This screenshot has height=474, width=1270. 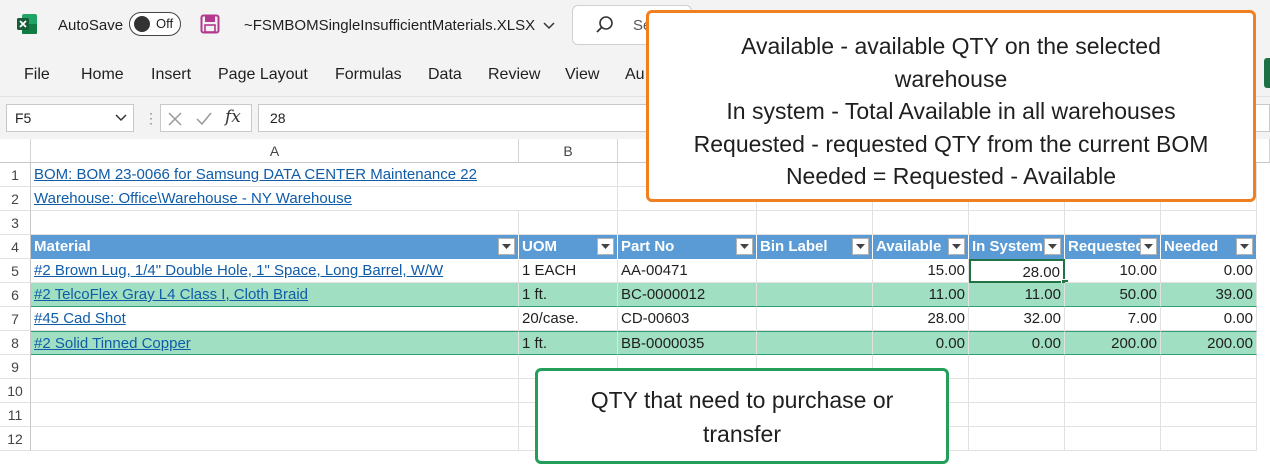 What do you see at coordinates (687, 271) in the screenshot?
I see `cell-part-no: AA-00471` at bounding box center [687, 271].